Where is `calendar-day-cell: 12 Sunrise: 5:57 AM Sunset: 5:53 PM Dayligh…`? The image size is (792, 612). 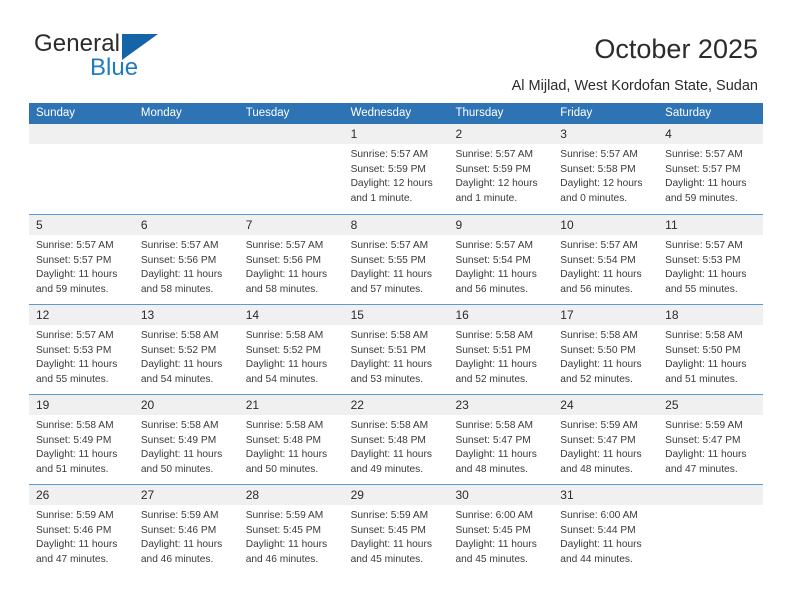 calendar-day-cell: 12 Sunrise: 5:57 AM Sunset: 5:53 PM Dayligh… is located at coordinates (81, 349).